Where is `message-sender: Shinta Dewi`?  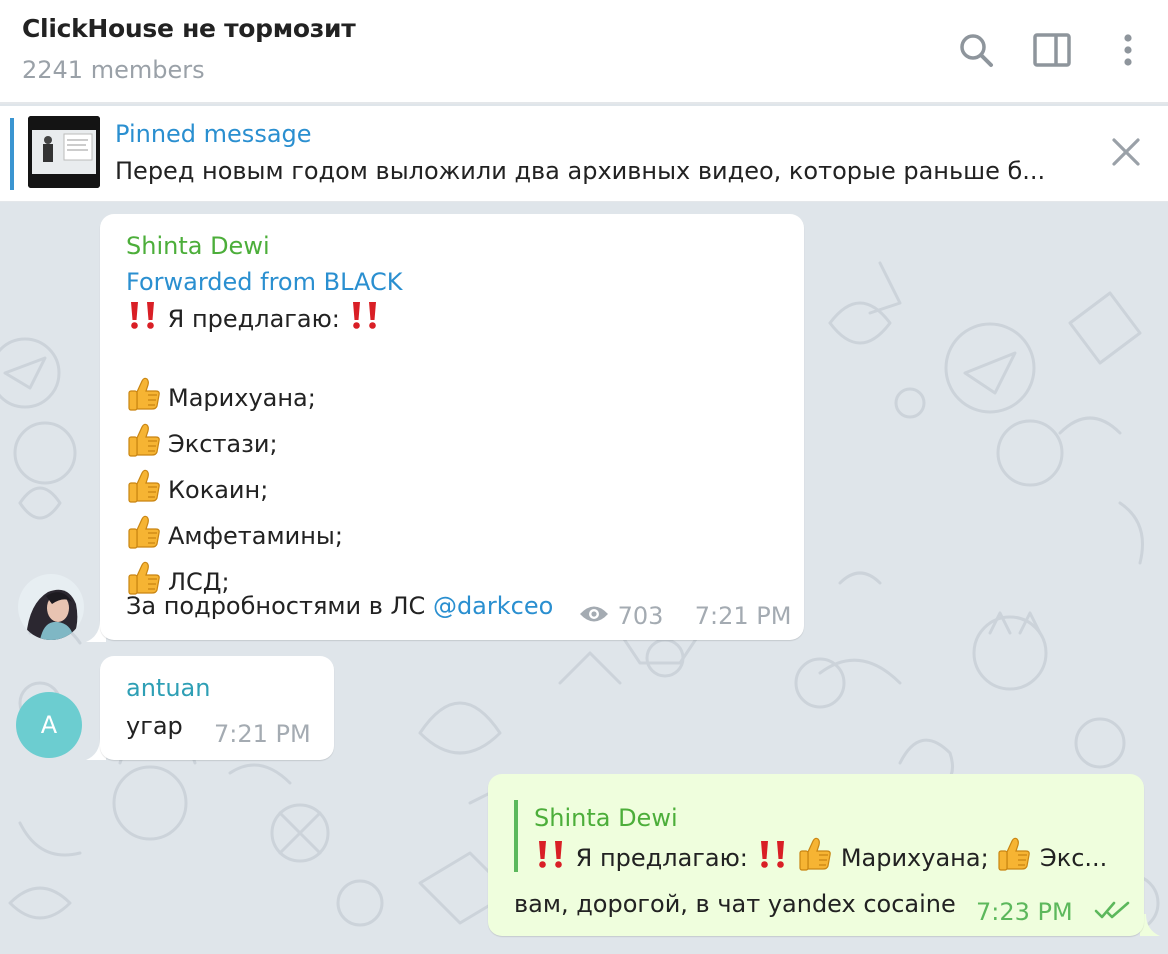
message-sender: Shinta Dewi is located at coordinates (198, 246).